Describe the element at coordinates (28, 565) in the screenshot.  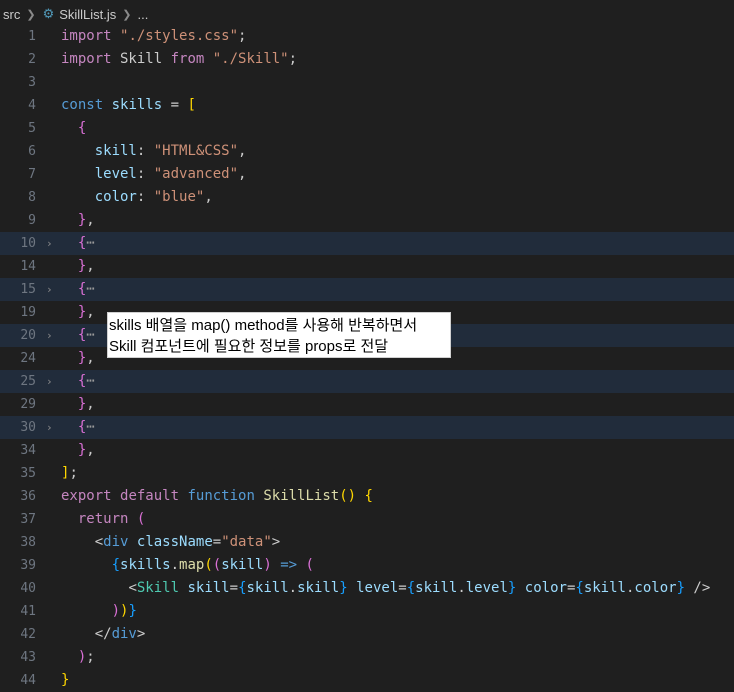
I see `line-number: 39` at that location.